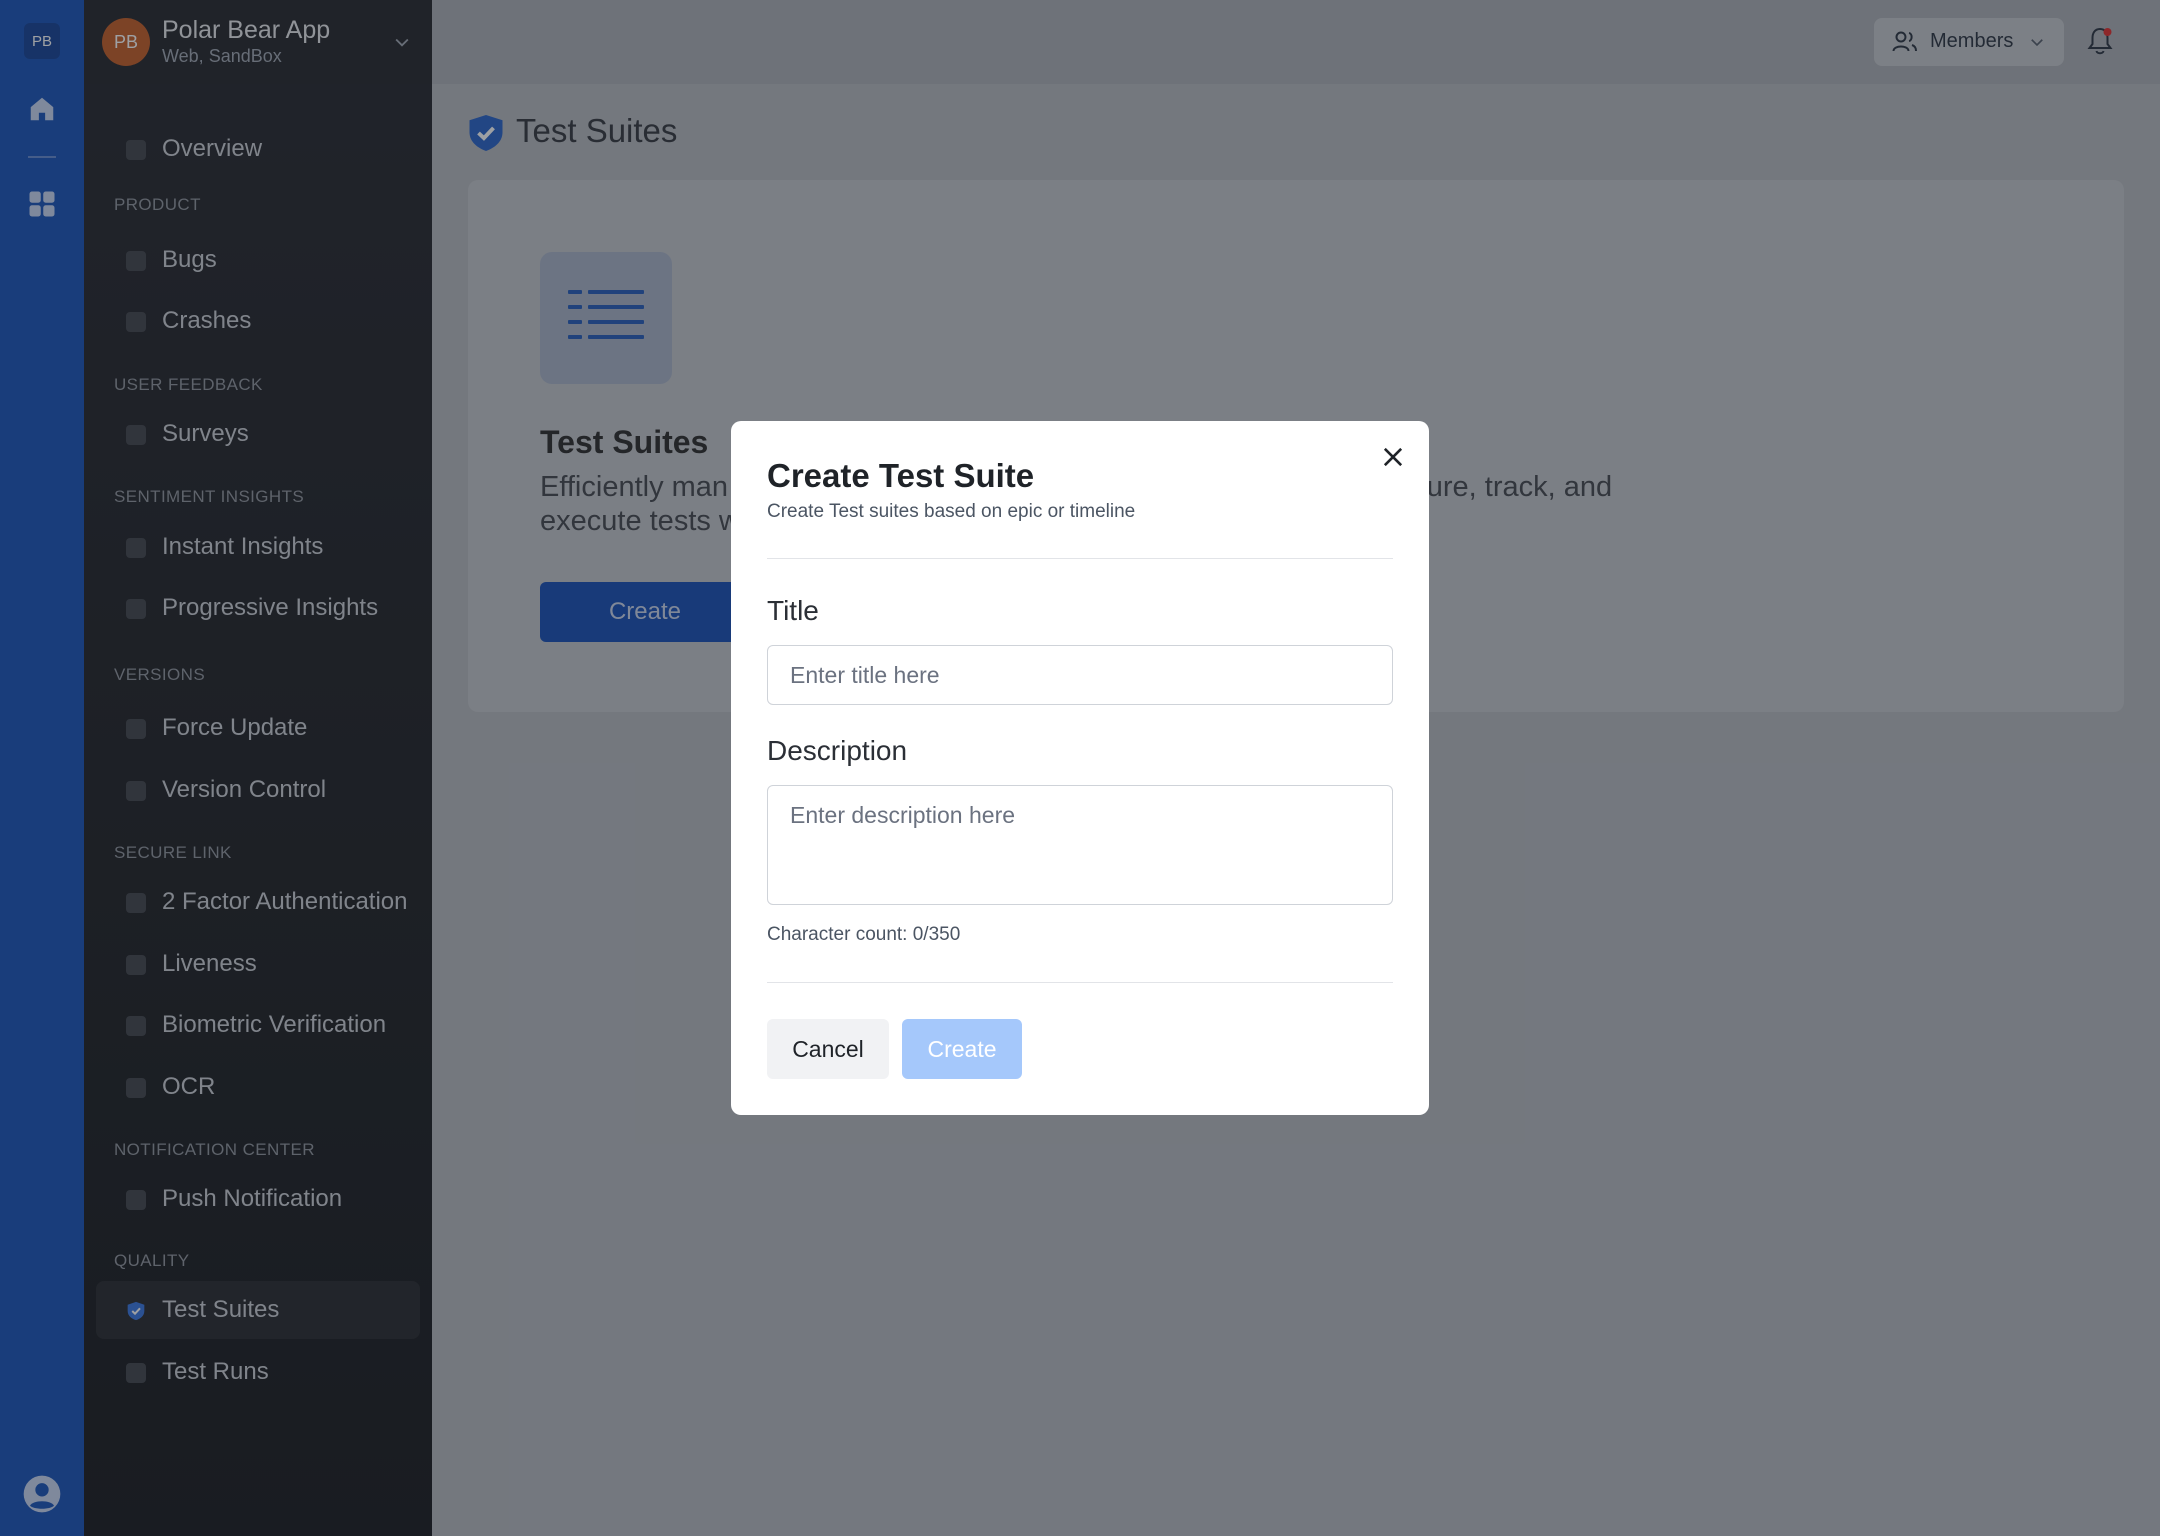 This screenshot has width=2160, height=1536. I want to click on title-label: Title, so click(793, 610).